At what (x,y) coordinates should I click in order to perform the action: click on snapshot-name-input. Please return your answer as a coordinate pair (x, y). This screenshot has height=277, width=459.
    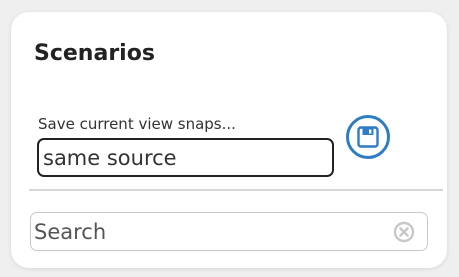
    Looking at the image, I should click on (185, 157).